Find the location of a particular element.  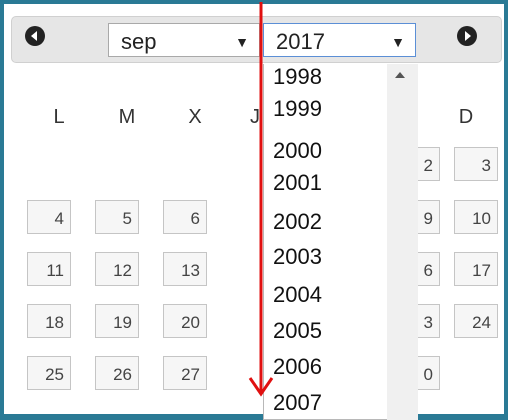

year-option: 1998 is located at coordinates (297, 77).